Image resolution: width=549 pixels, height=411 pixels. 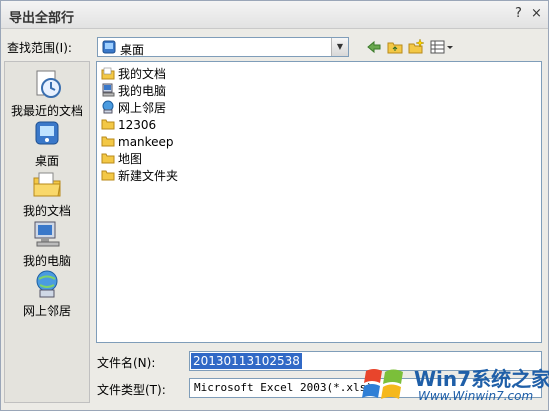 What do you see at coordinates (283, 387) in the screenshot?
I see `filetype-value: Microsoft Excel 2003(*.xls)` at bounding box center [283, 387].